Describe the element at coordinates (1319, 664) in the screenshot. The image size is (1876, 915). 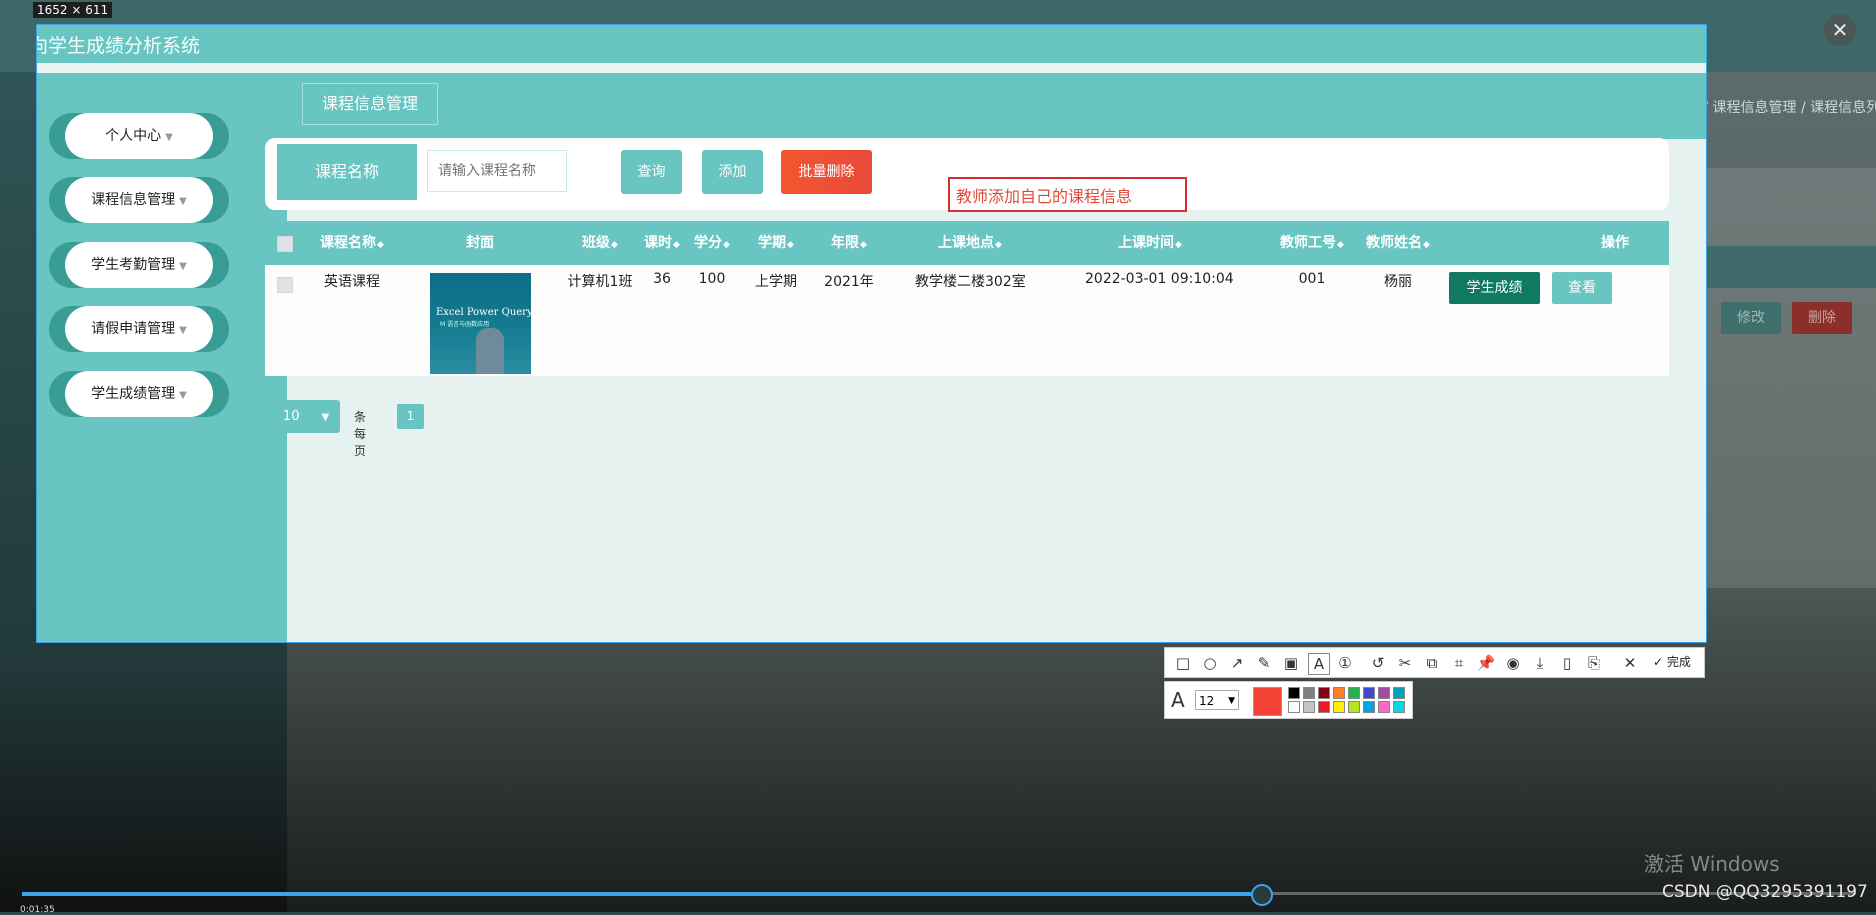
I see `text-tool-icon: A` at that location.